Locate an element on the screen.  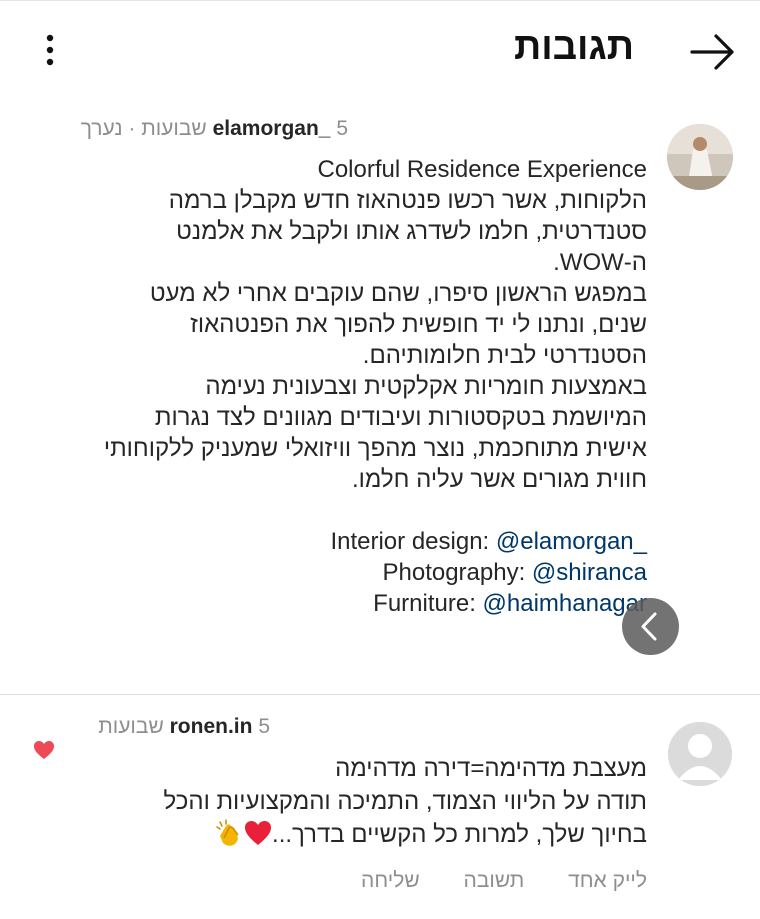
liked-heart-icon is located at coordinates (44, 750).